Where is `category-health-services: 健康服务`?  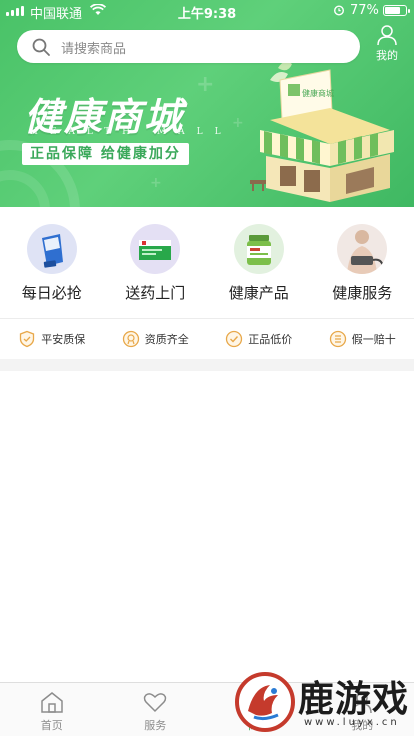 category-health-services: 健康服务 is located at coordinates (362, 269).